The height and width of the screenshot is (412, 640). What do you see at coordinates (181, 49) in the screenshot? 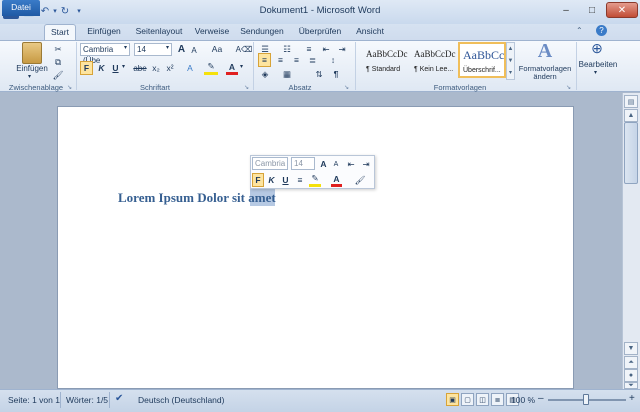
I see `grow-font-button: A` at bounding box center [181, 49].